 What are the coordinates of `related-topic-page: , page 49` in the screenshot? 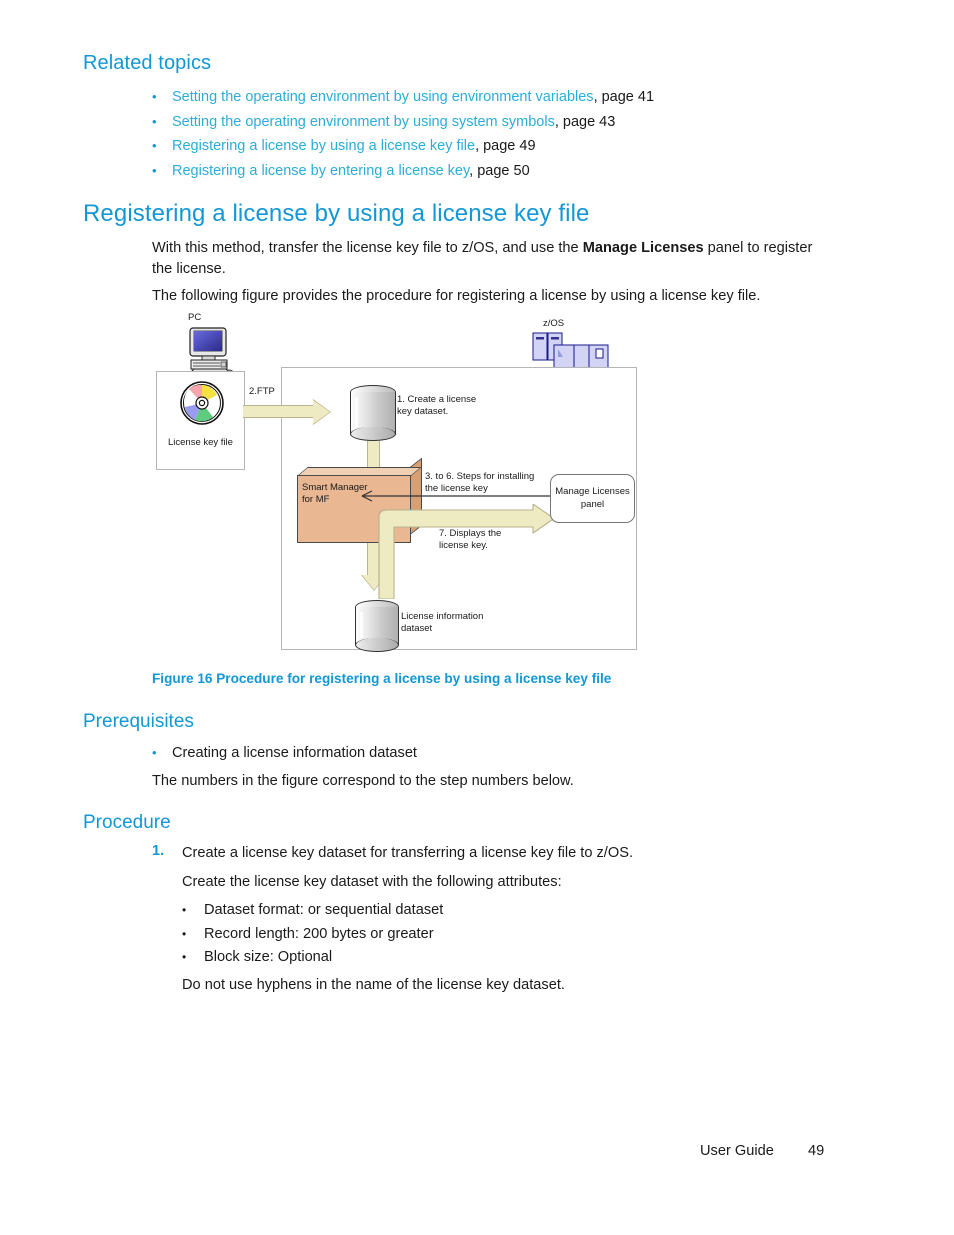 It's located at (505, 146).